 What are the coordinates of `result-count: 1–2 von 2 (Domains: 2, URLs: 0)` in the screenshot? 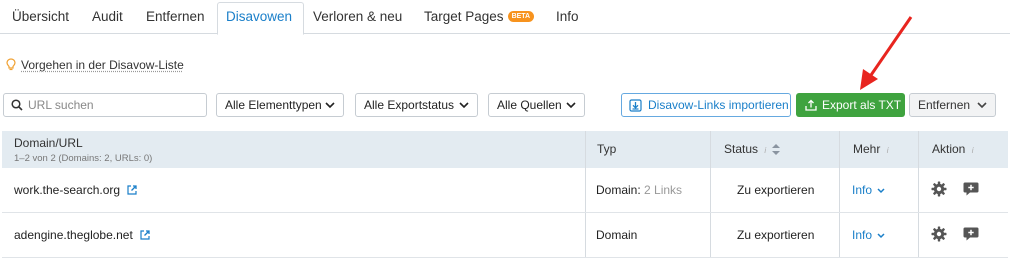 It's located at (83, 158).